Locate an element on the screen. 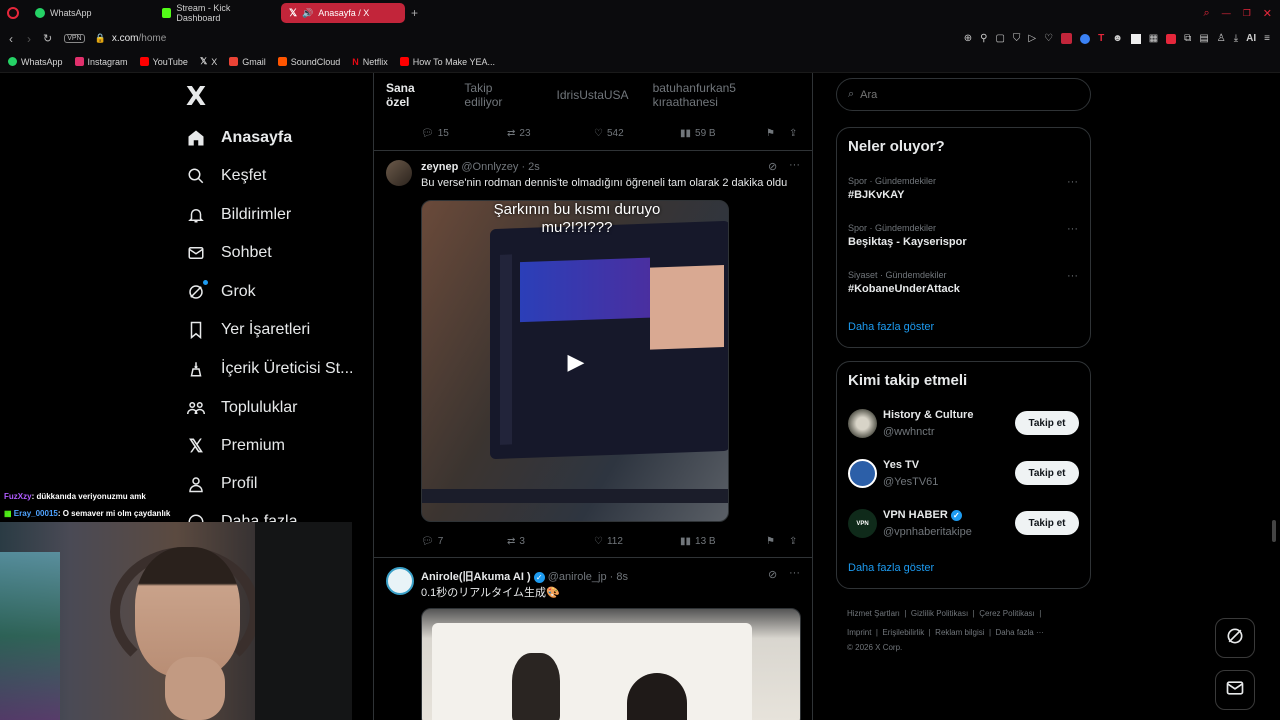  extension-mask-icon: ☻ is located at coordinates (1117, 38).